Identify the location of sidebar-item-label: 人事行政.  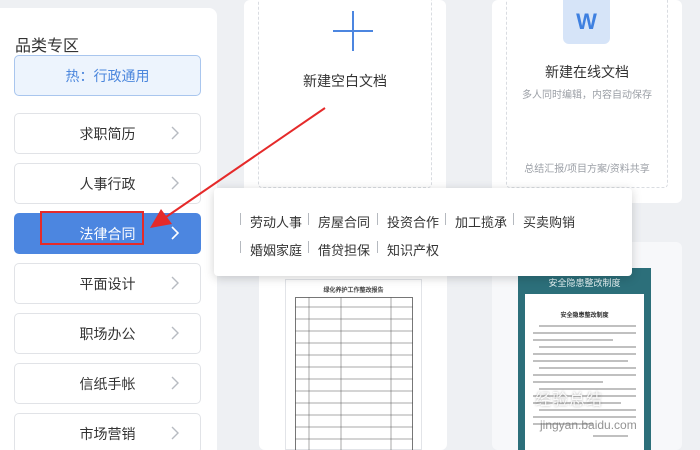
(107, 183).